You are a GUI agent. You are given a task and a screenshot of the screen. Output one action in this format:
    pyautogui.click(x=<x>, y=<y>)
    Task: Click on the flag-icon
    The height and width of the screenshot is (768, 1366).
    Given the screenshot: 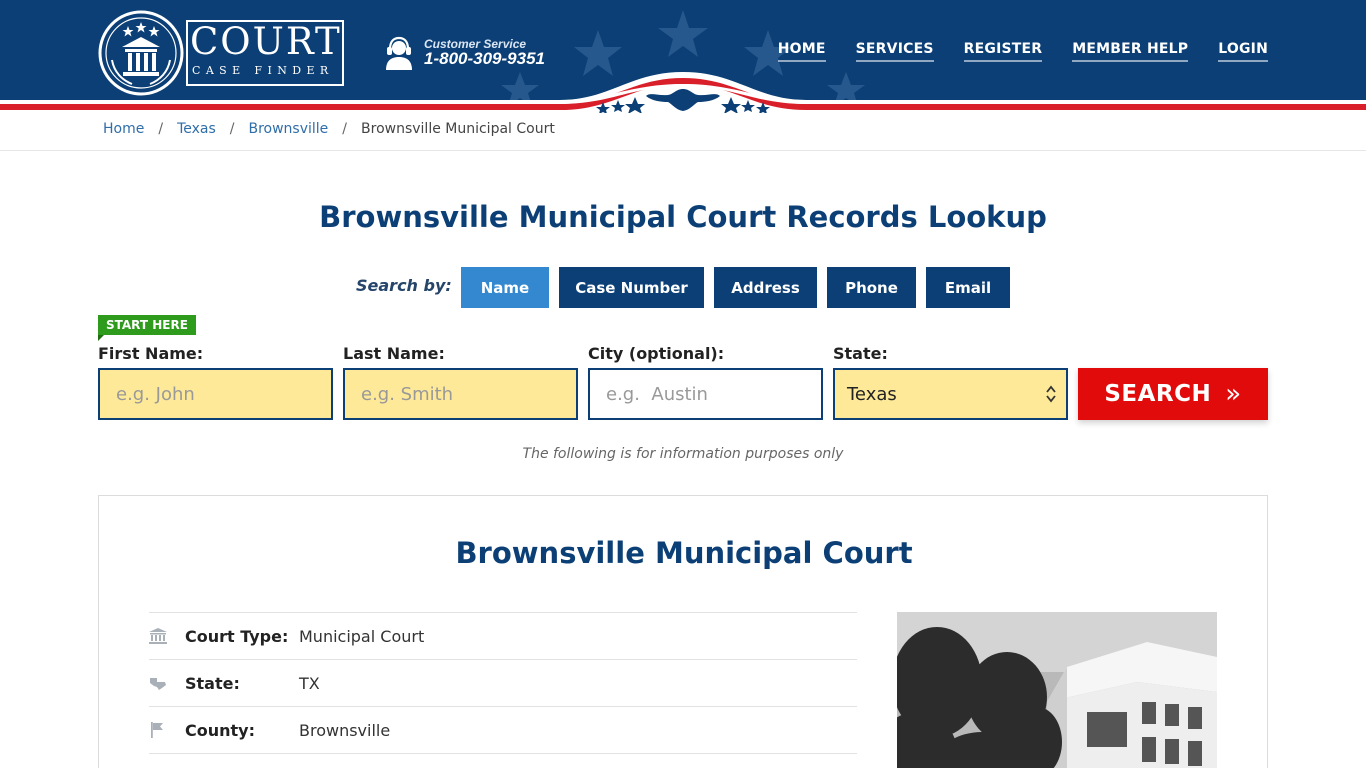 What is the action you would take?
    pyautogui.click(x=157, y=730)
    